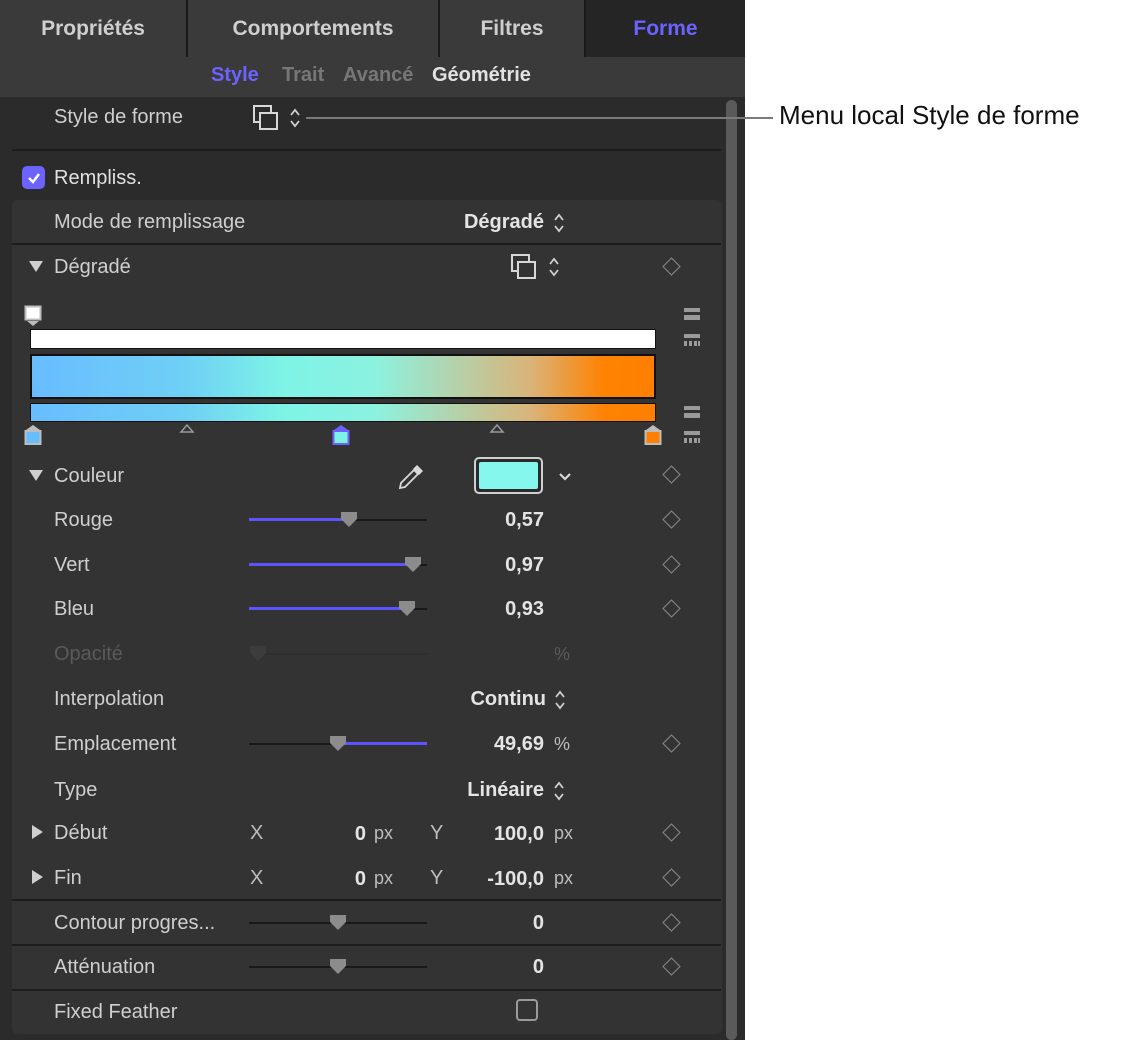 This screenshot has width=1123, height=1040. I want to click on tab-comportements: Comportements, so click(314, 28).